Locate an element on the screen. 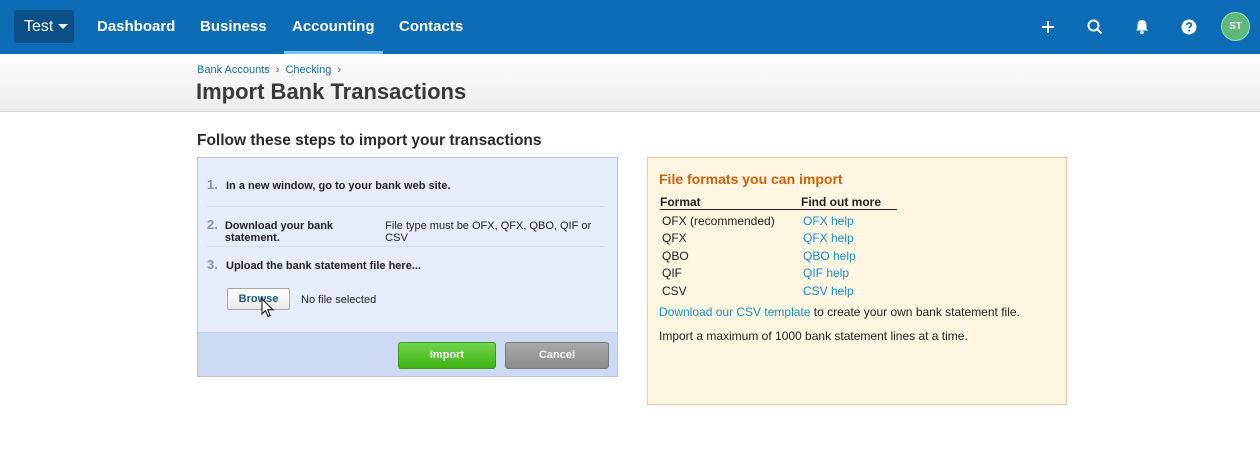 This screenshot has height=449, width=1260. format-help-link: QIF help is located at coordinates (826, 273).